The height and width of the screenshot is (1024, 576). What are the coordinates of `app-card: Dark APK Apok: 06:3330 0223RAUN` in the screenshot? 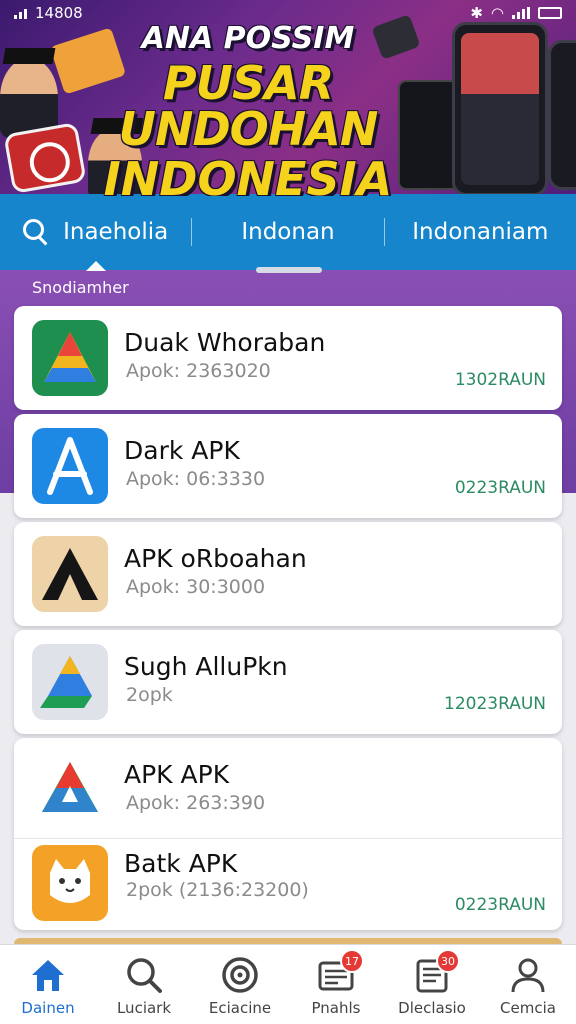 It's located at (288, 466).